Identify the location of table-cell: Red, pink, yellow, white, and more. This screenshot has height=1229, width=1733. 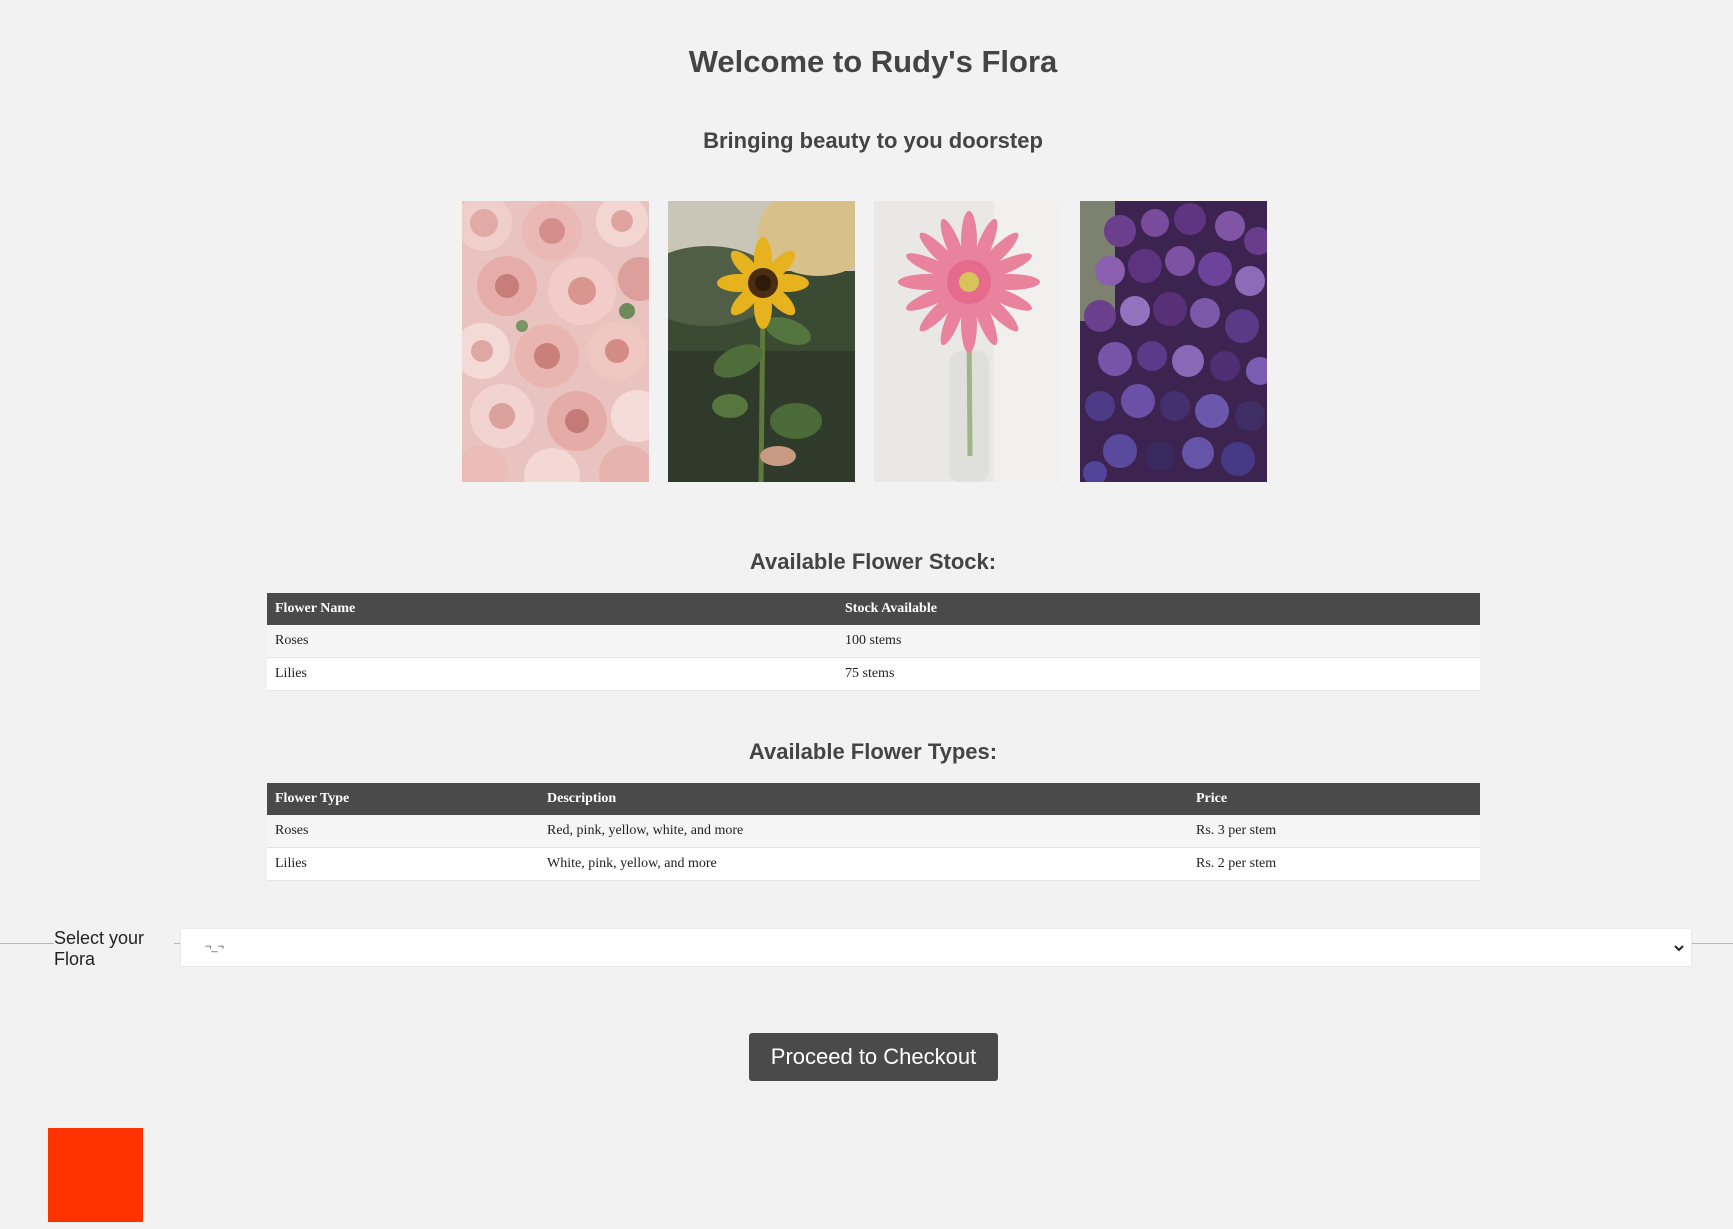
(863, 831).